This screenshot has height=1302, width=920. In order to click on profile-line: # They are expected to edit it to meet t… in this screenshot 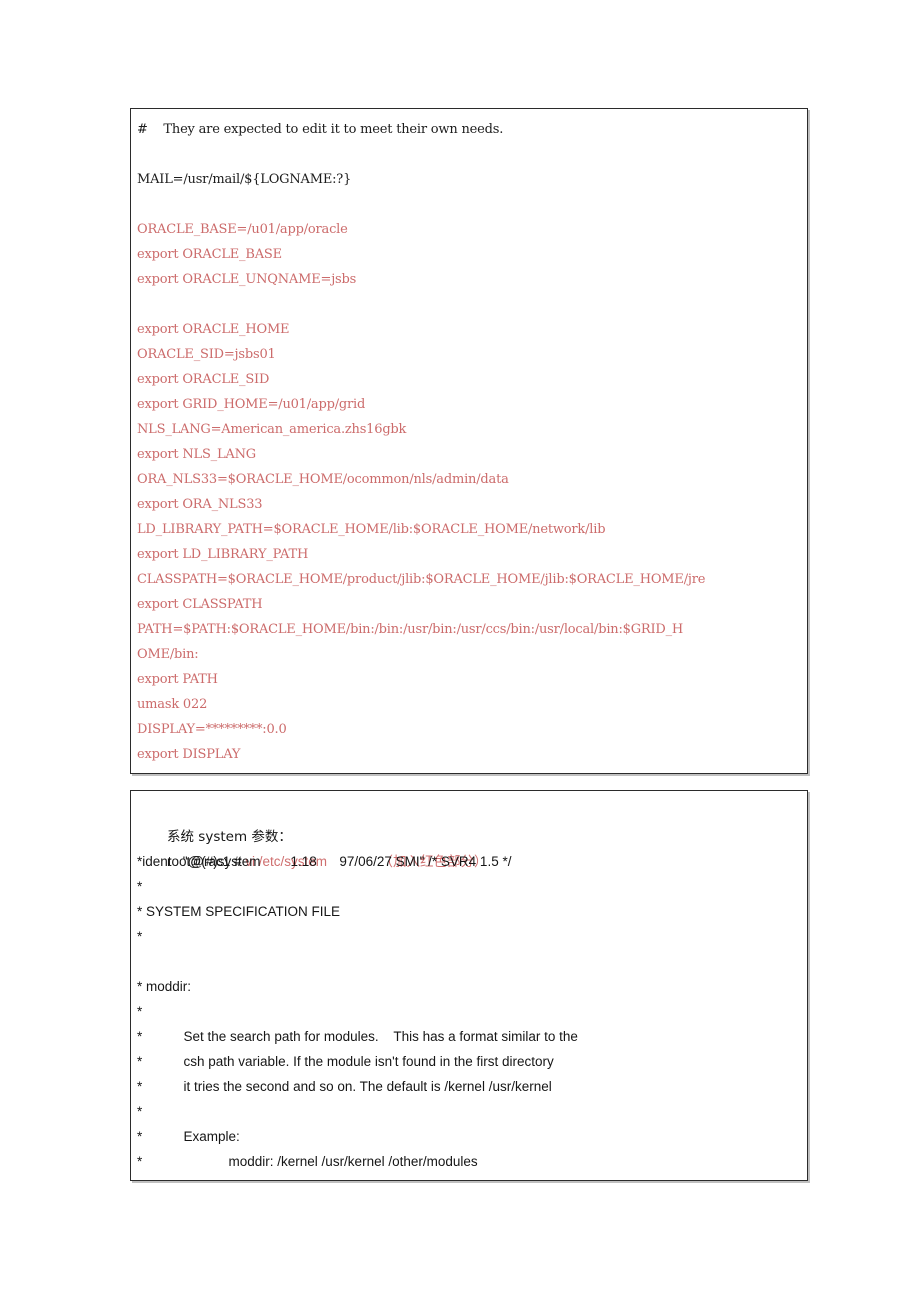, I will do `click(320, 129)`.